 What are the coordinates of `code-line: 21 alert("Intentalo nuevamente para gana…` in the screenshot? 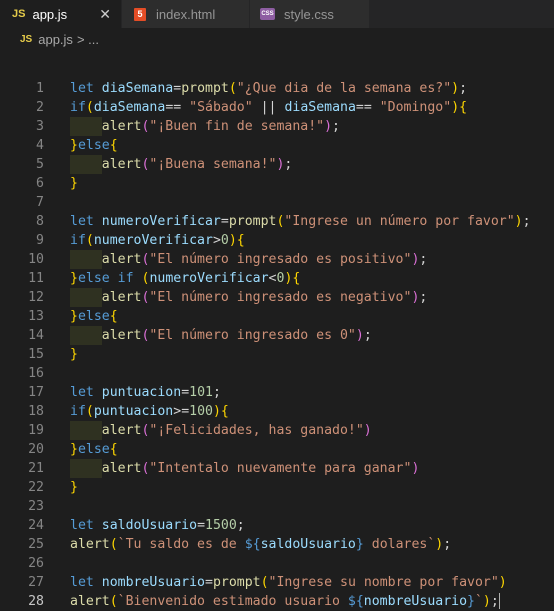 It's located at (277, 468).